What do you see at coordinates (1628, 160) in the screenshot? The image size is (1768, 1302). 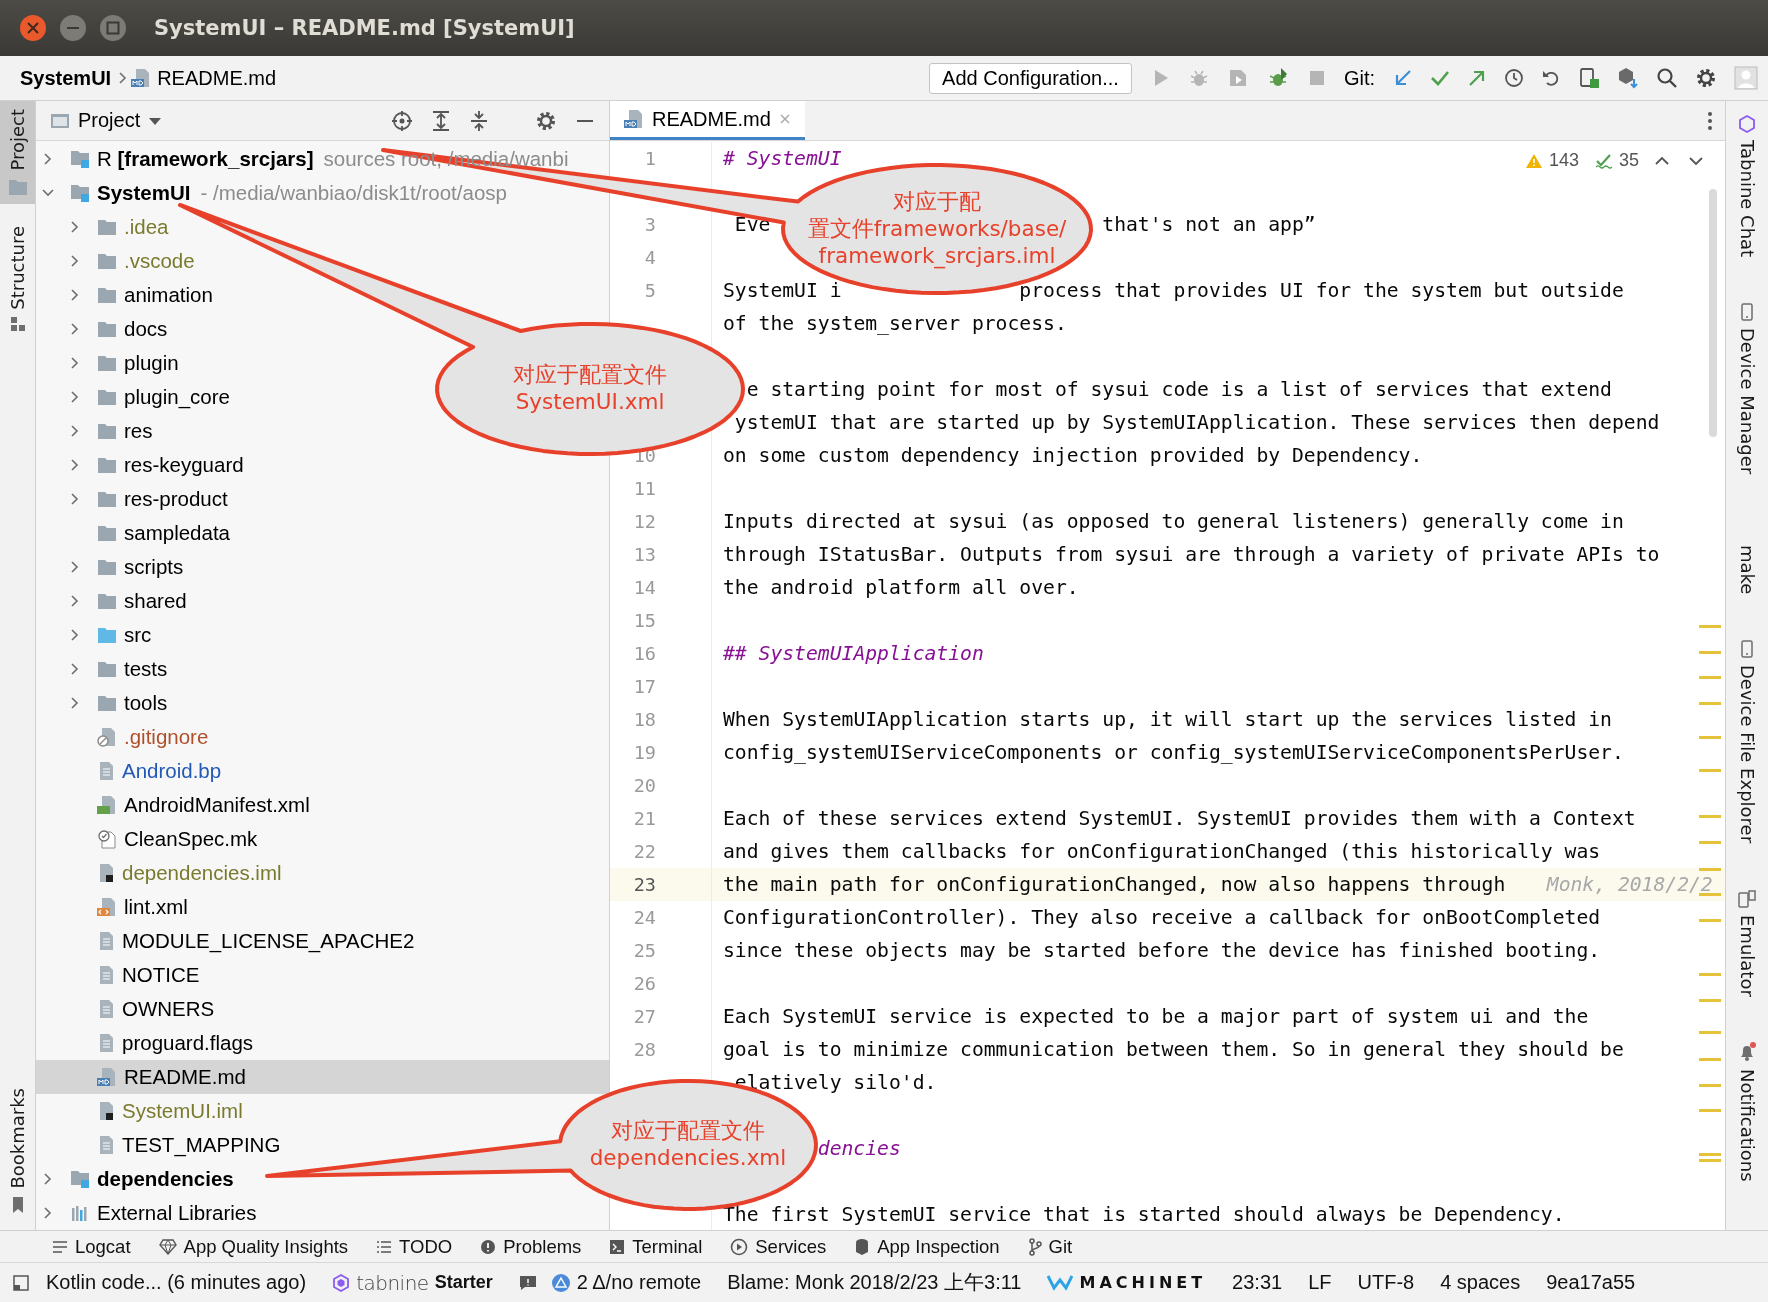 I see `typo-count: 35` at bounding box center [1628, 160].